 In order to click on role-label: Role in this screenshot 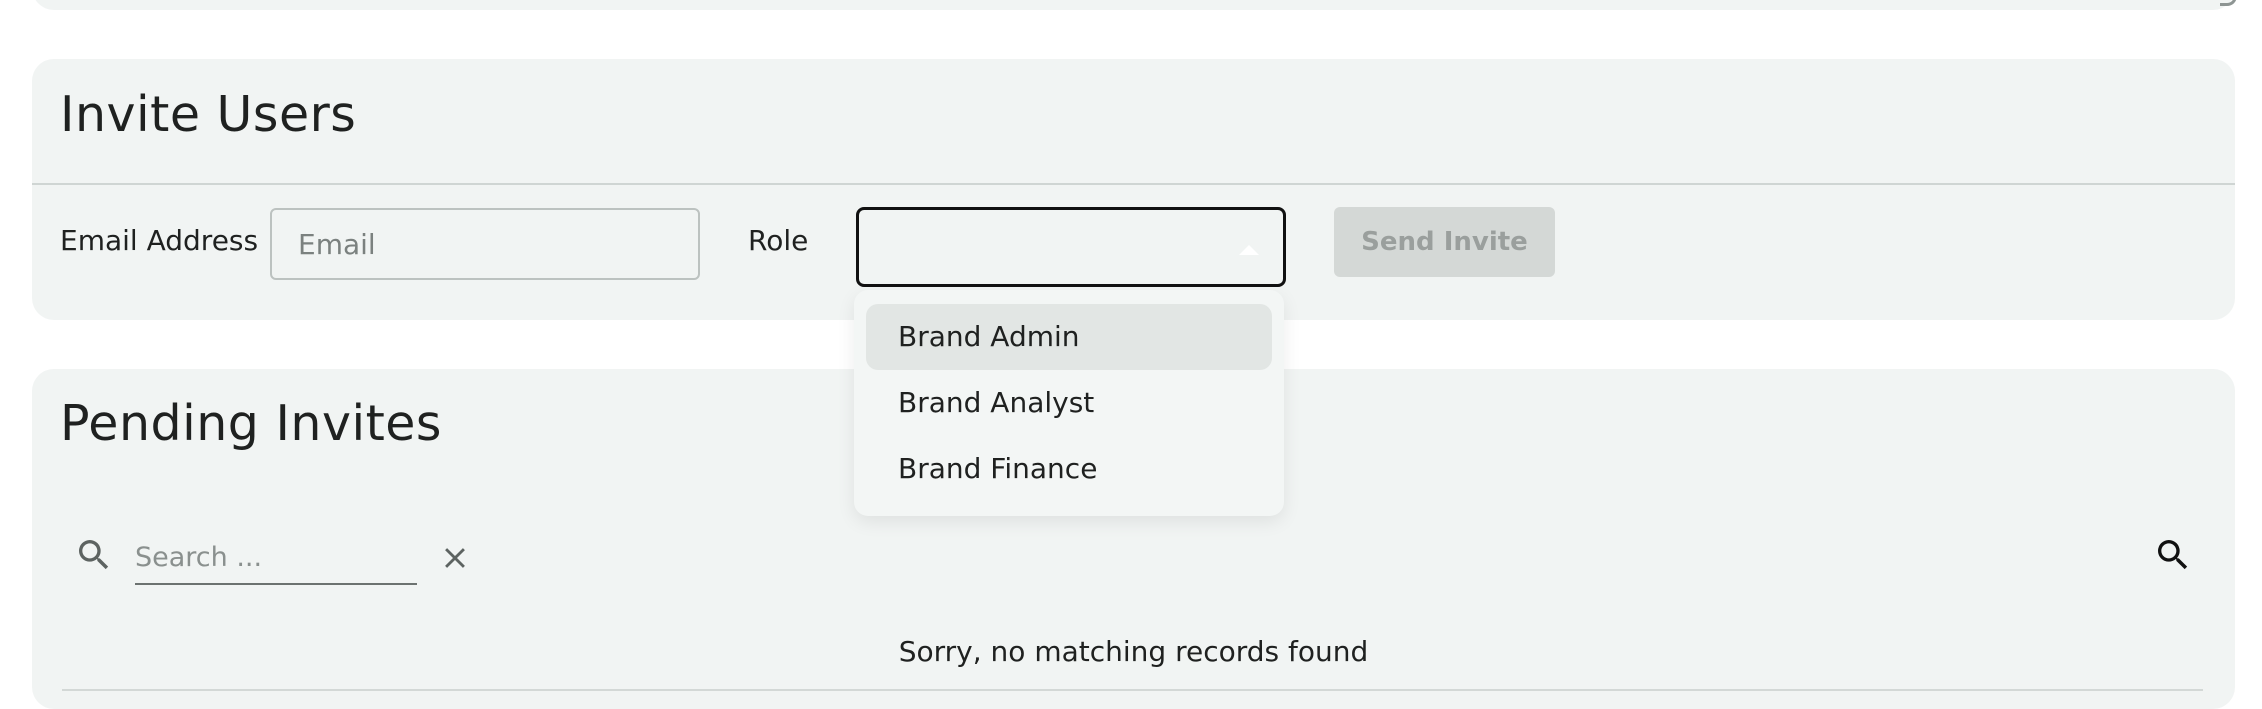, I will do `click(778, 240)`.